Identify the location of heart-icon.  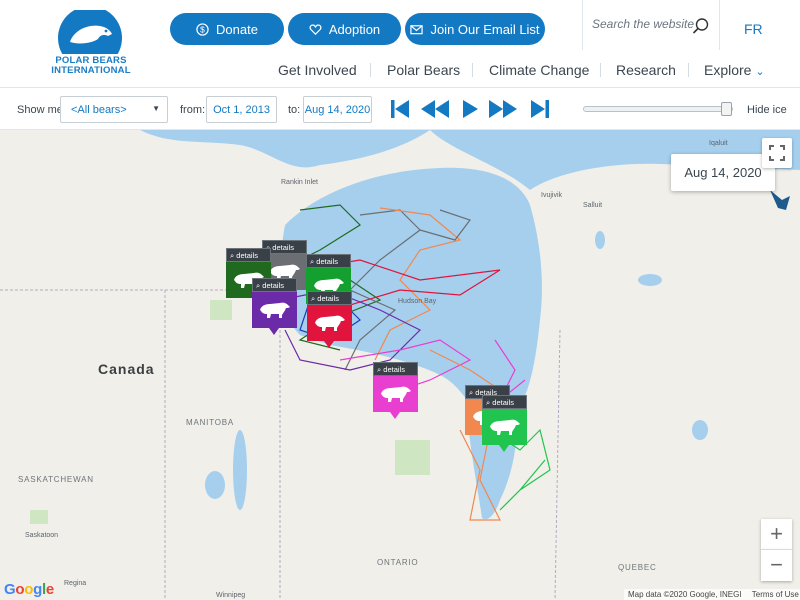
(315, 29).